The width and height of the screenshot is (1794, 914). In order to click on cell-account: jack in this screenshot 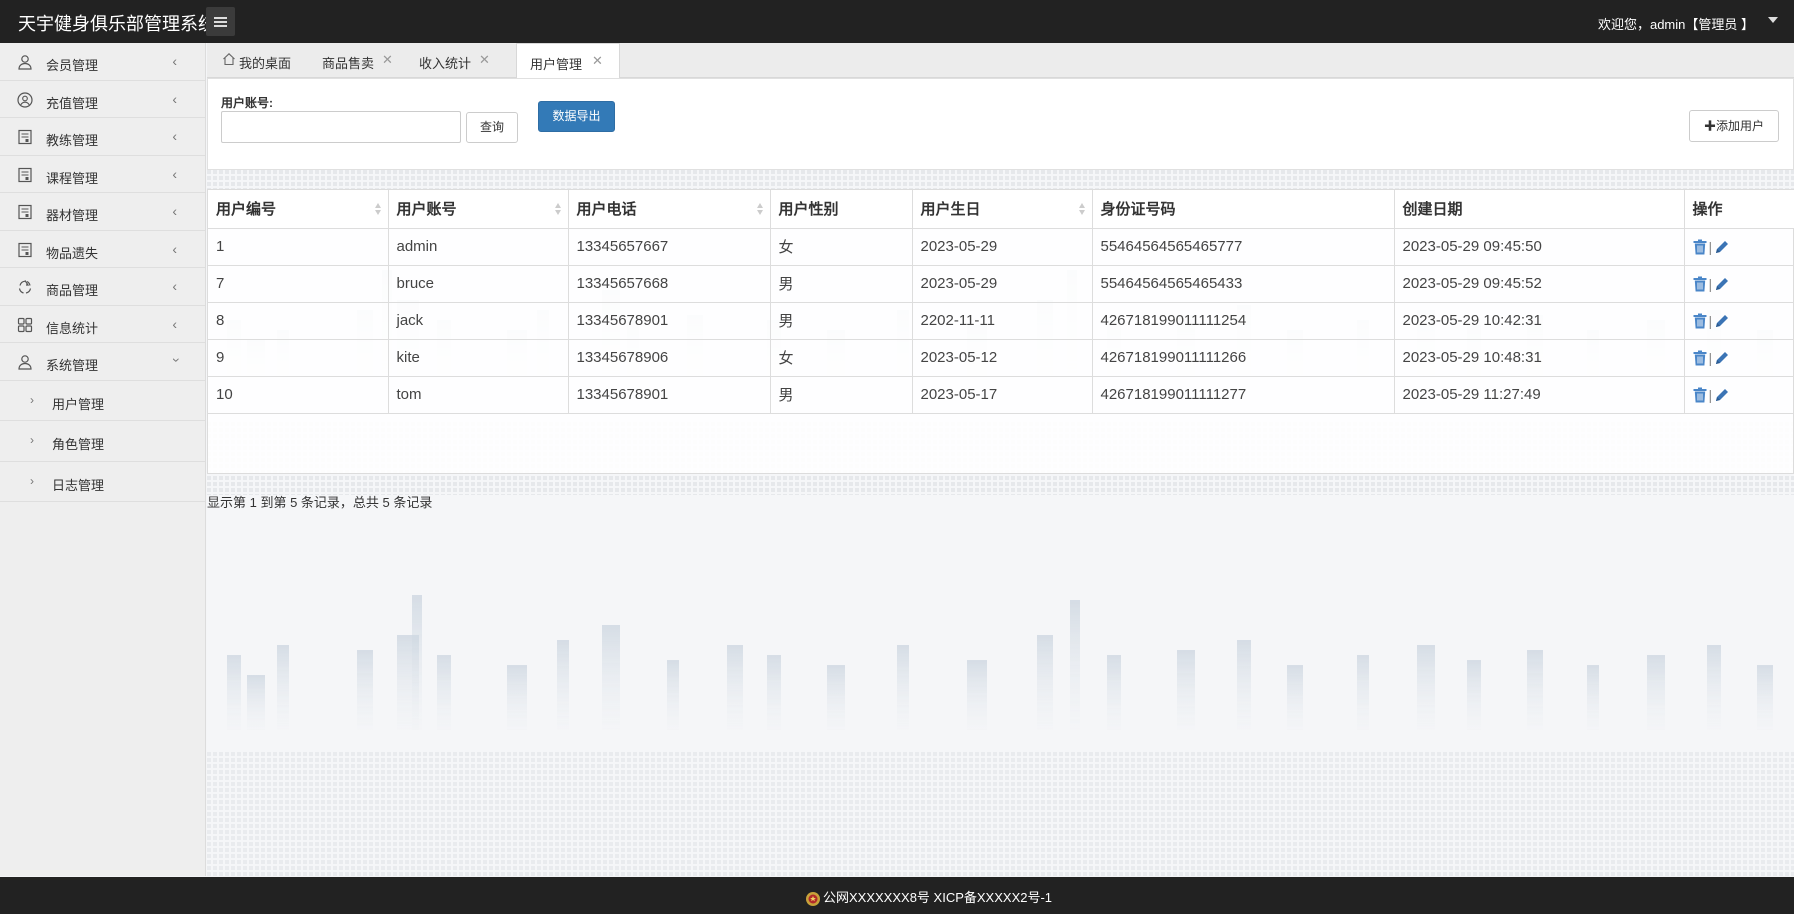, I will do `click(478, 321)`.